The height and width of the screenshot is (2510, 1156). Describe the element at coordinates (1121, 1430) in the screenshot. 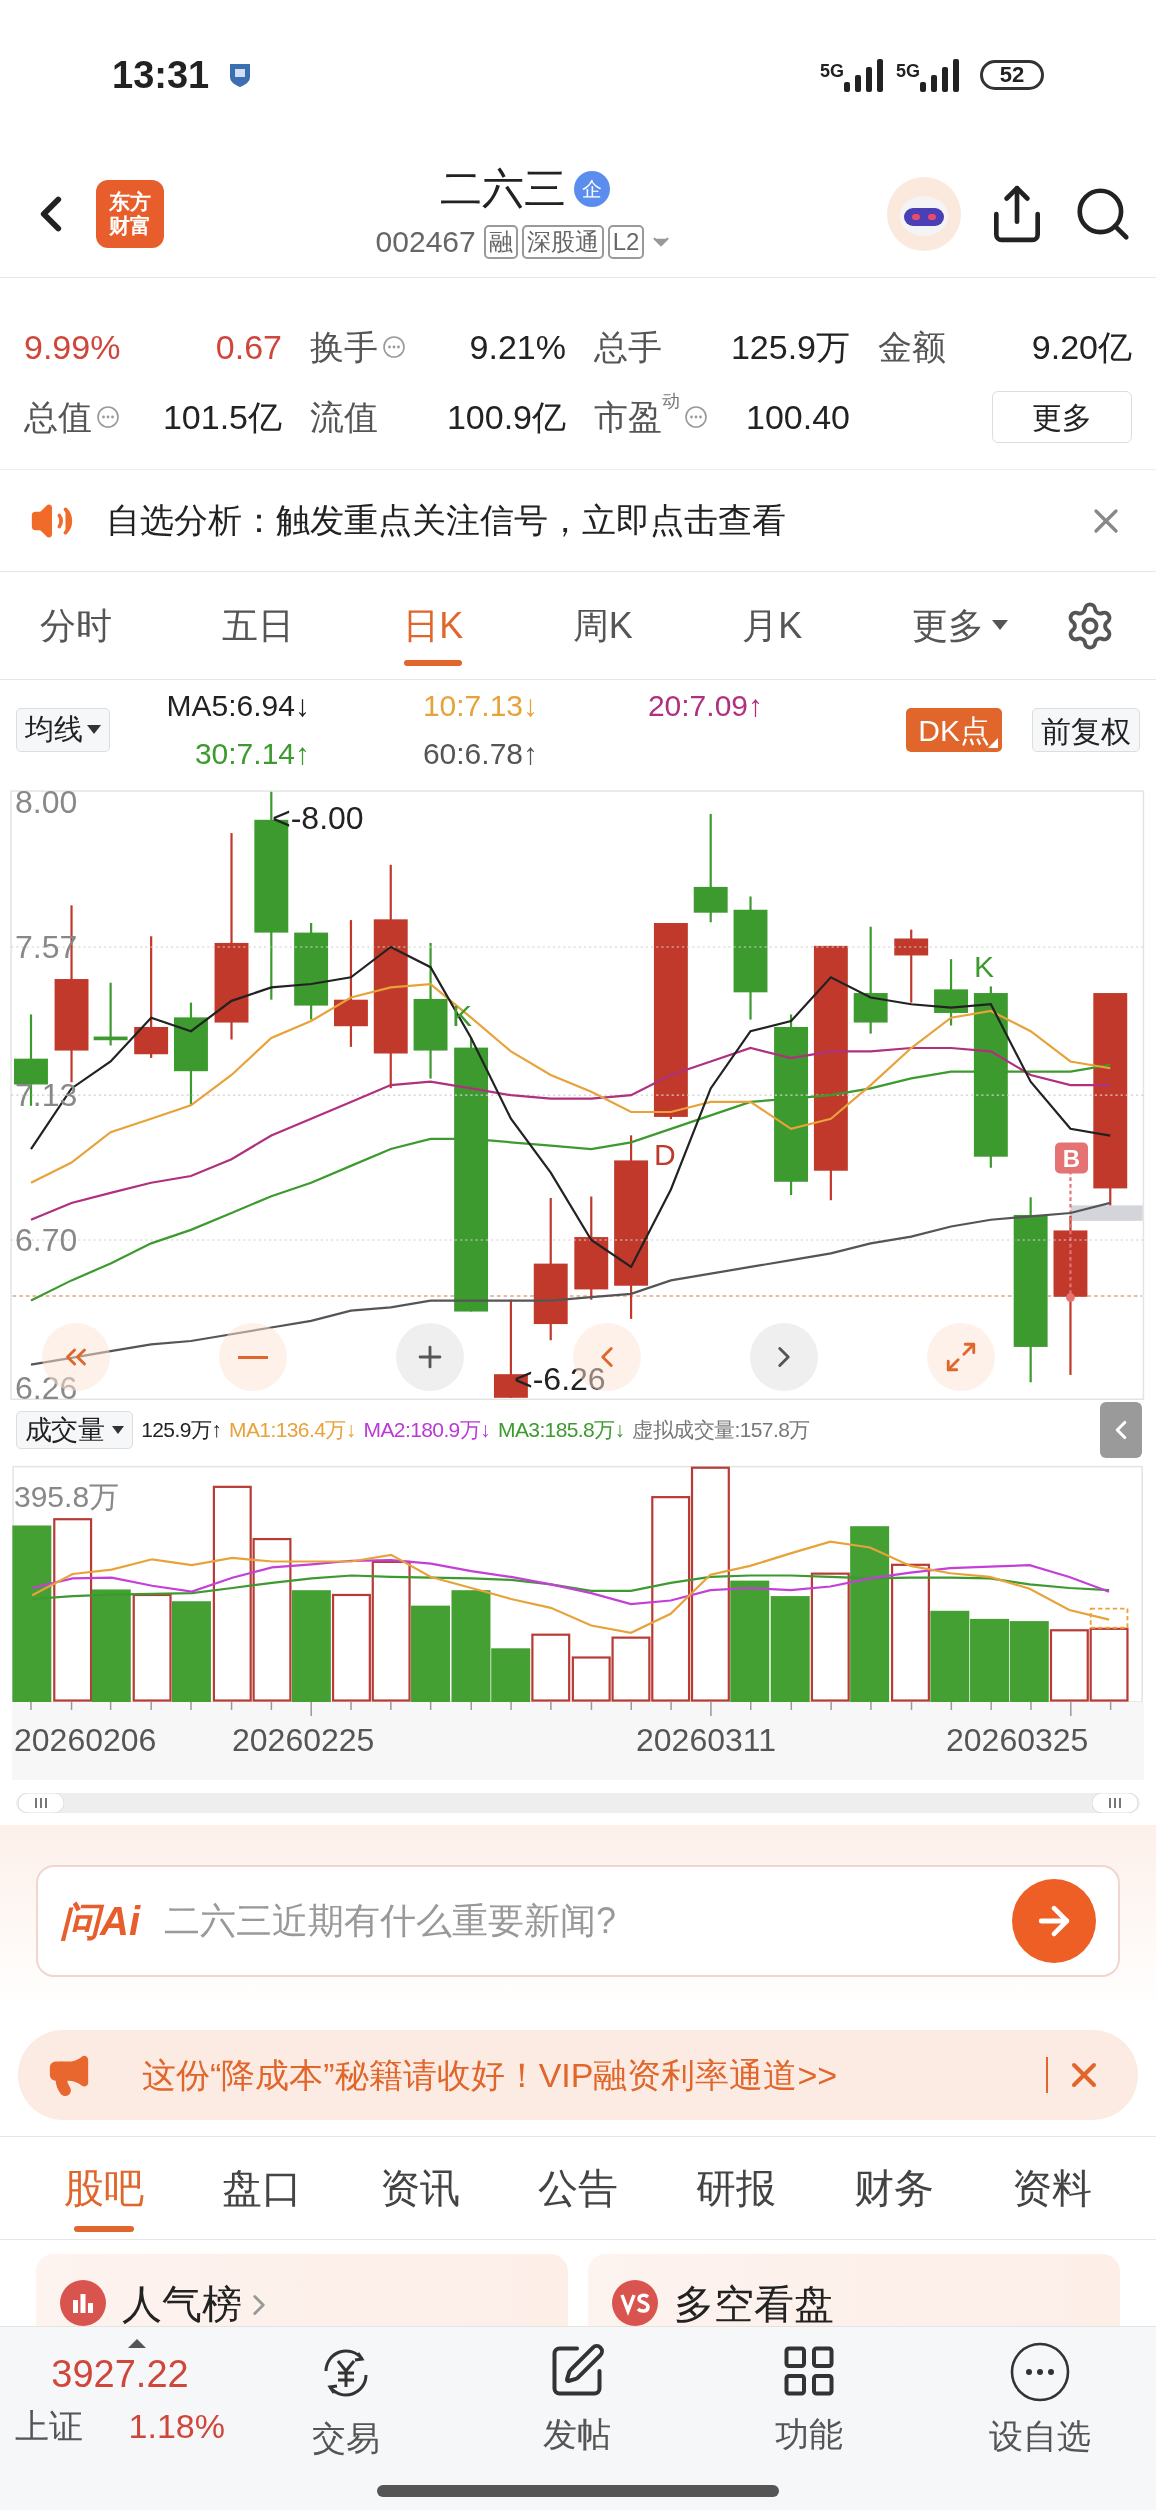

I see `collapse-button` at that location.